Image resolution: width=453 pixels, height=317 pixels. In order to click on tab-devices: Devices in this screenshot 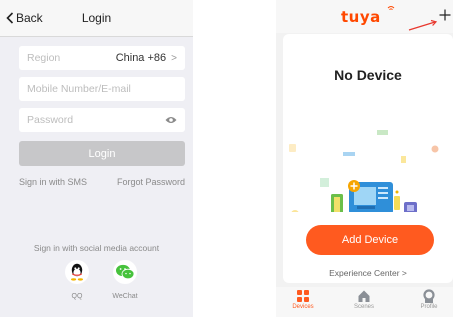, I will do `click(303, 299)`.